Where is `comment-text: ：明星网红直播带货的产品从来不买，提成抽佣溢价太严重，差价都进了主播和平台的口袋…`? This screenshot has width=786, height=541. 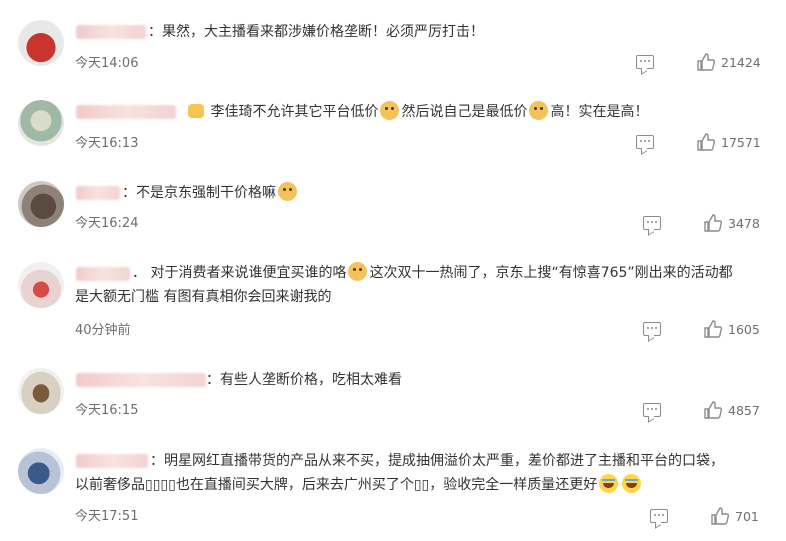
comment-text: ：明星网红直播带货的产品从来不买，提成抽佣溢价太严重，差价都进了主播和平台的口袋… is located at coordinates (437, 461).